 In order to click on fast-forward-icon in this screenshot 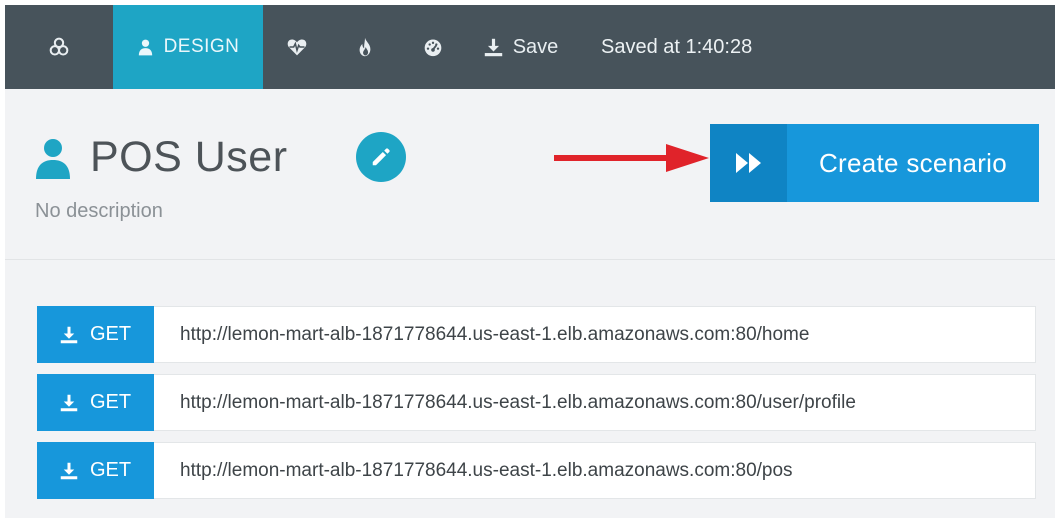, I will do `click(748, 163)`.